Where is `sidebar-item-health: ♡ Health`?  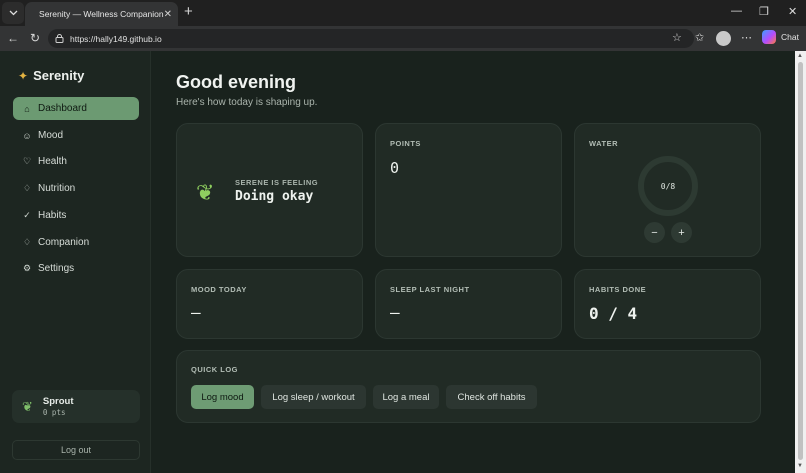 sidebar-item-health: ♡ Health is located at coordinates (76, 161).